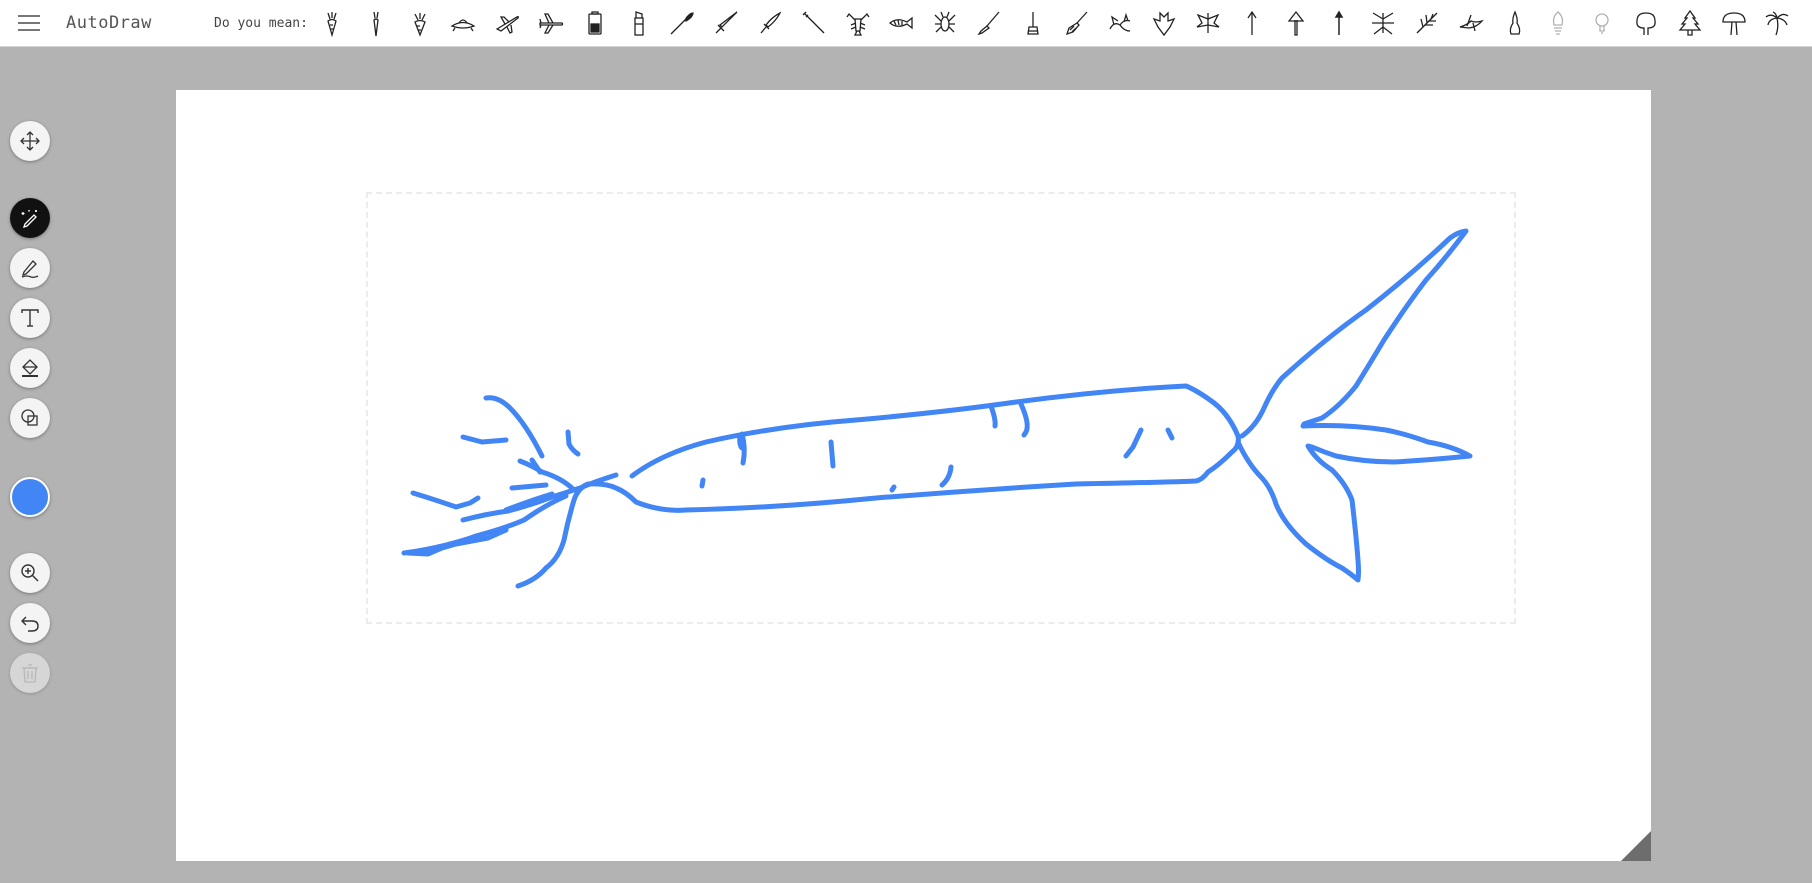 The width and height of the screenshot is (1812, 883). I want to click on bird-icon, so click(1471, 23).